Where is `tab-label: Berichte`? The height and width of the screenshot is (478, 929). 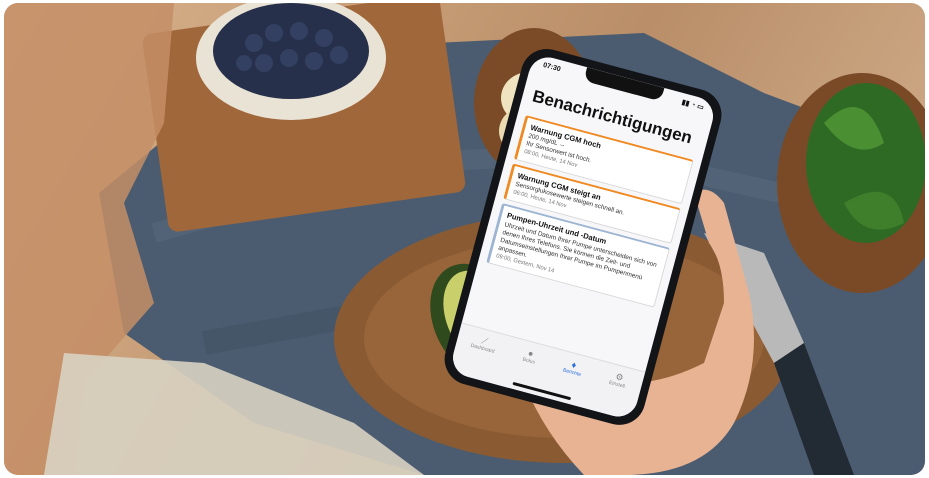
tab-label: Berichte is located at coordinates (572, 372).